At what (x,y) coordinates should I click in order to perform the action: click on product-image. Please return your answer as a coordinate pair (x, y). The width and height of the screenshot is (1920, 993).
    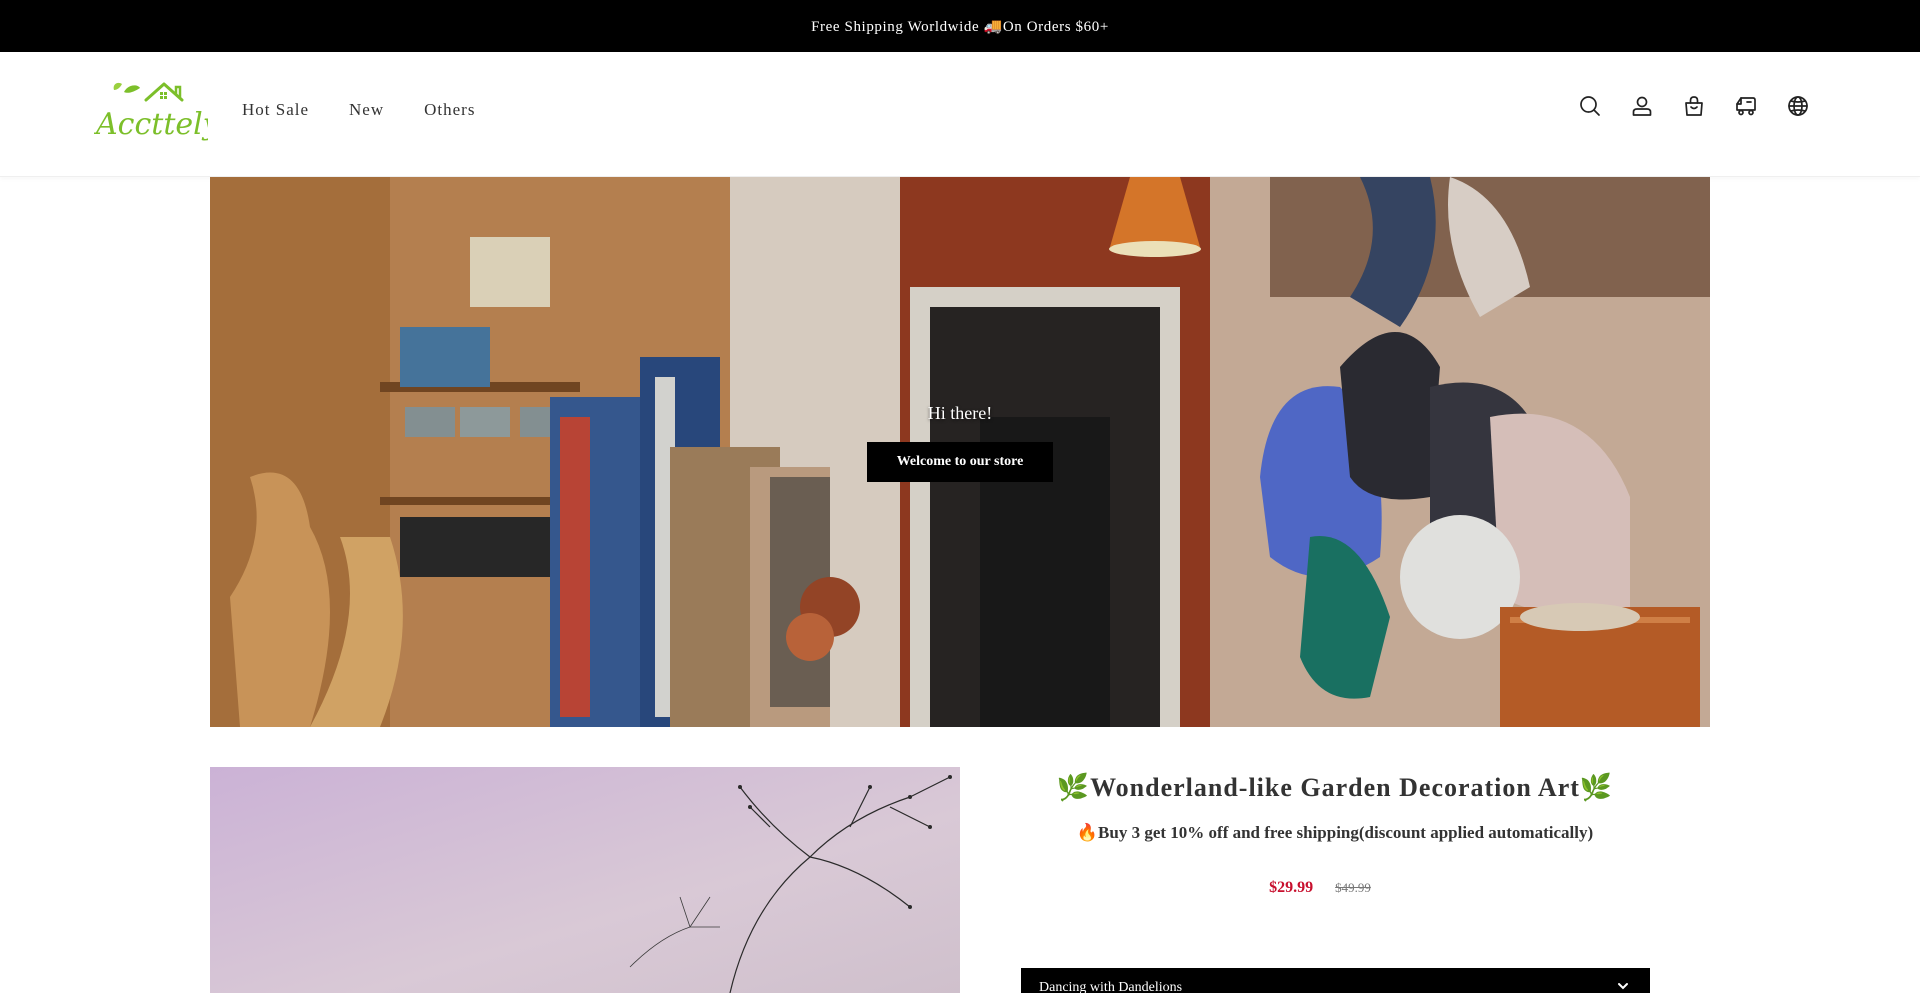
    Looking at the image, I should click on (585, 880).